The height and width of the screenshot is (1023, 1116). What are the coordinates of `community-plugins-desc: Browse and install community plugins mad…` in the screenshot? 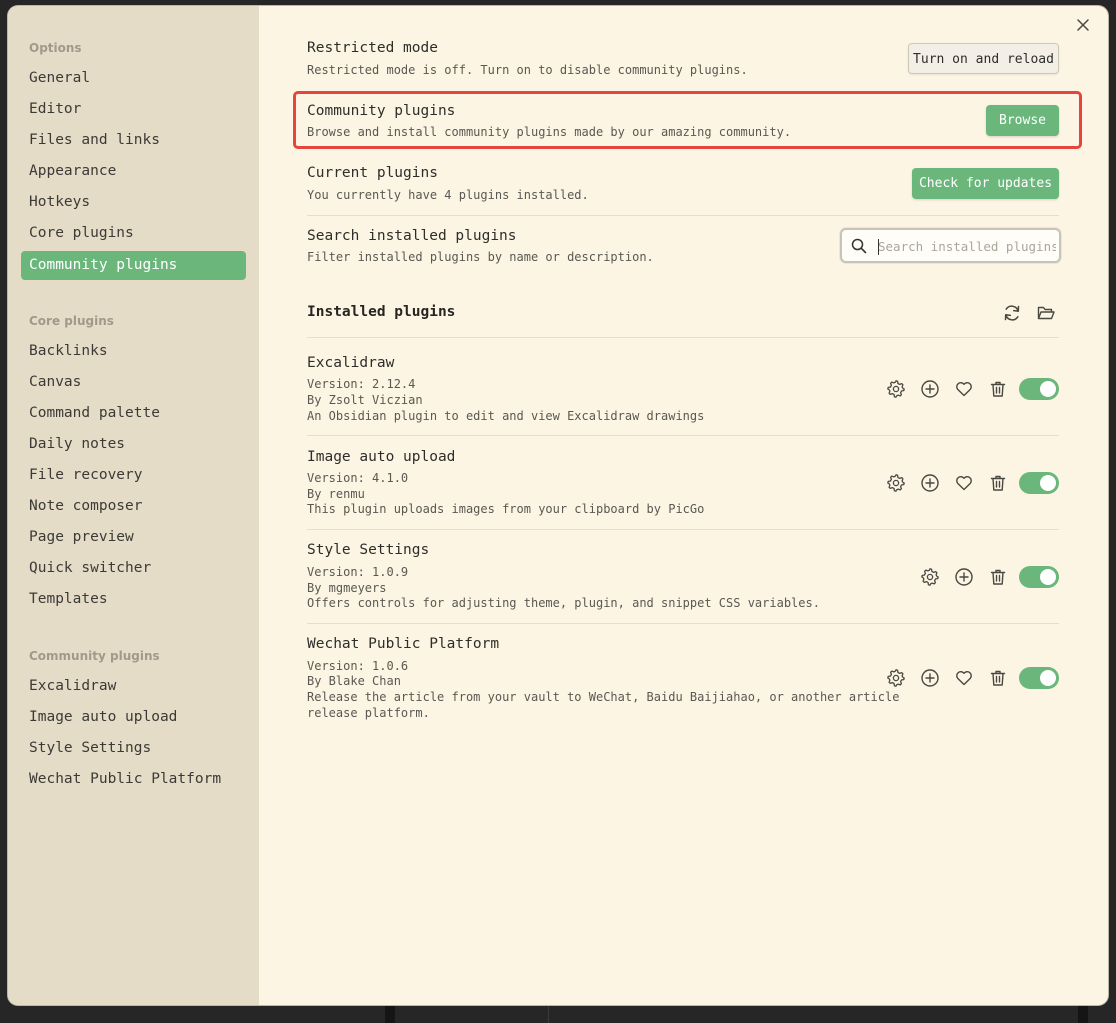 It's located at (549, 132).